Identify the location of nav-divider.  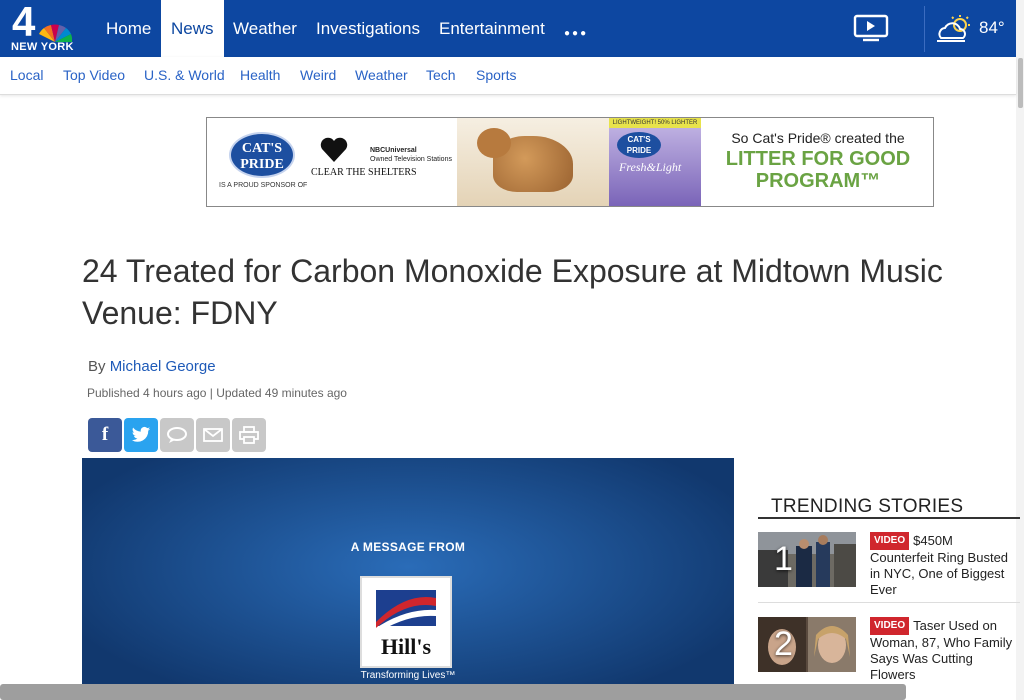
(924, 29).